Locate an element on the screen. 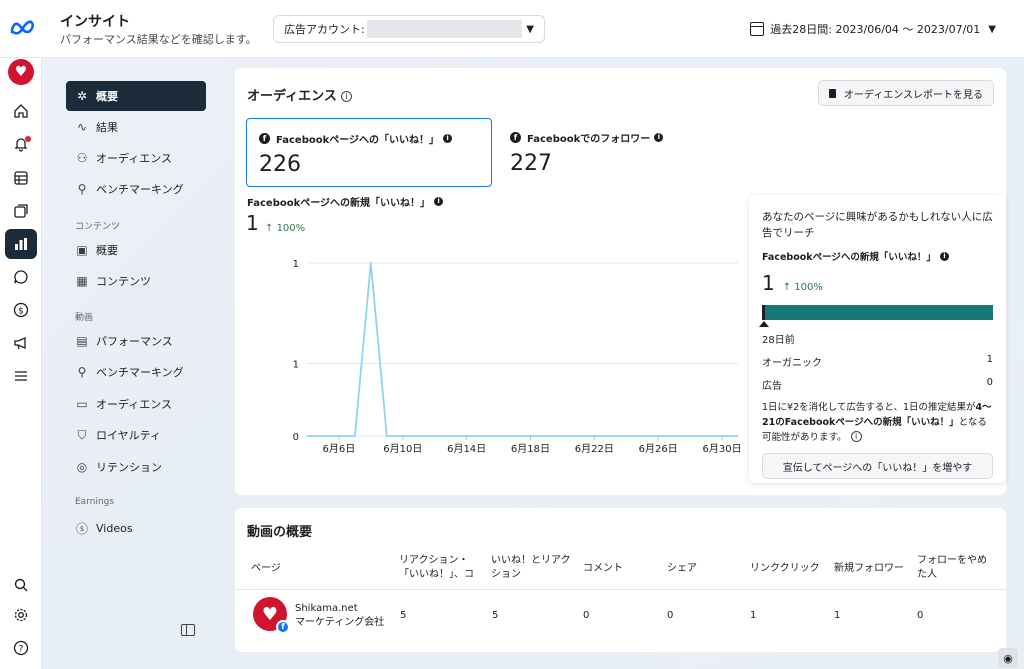  collapse-sidebar-icon is located at coordinates (188, 630).